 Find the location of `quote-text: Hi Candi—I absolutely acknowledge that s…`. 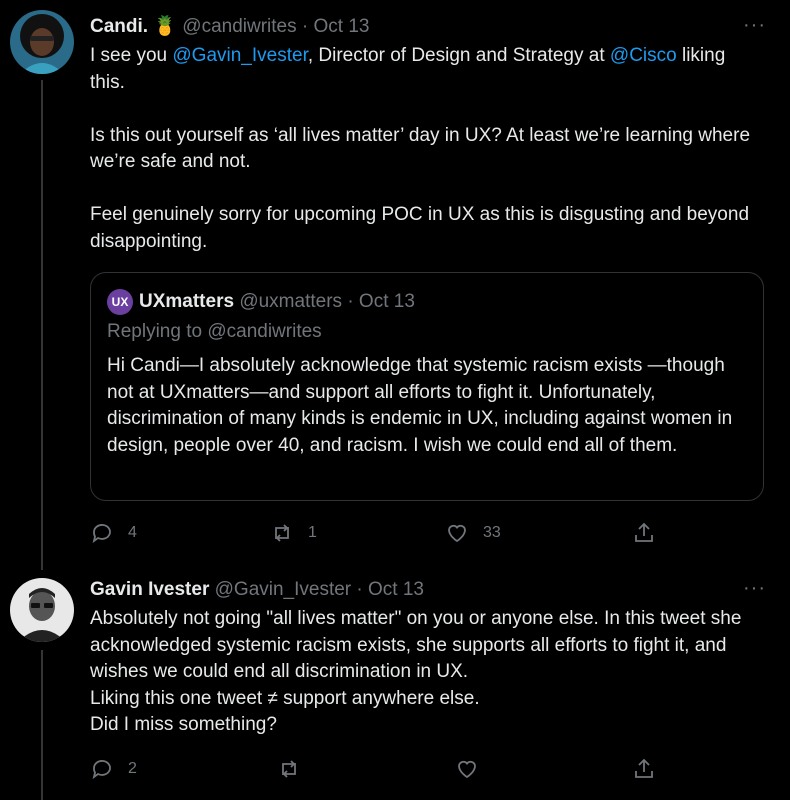

quote-text: Hi Candi—I absolutely acknowledge that s… is located at coordinates (420, 405).